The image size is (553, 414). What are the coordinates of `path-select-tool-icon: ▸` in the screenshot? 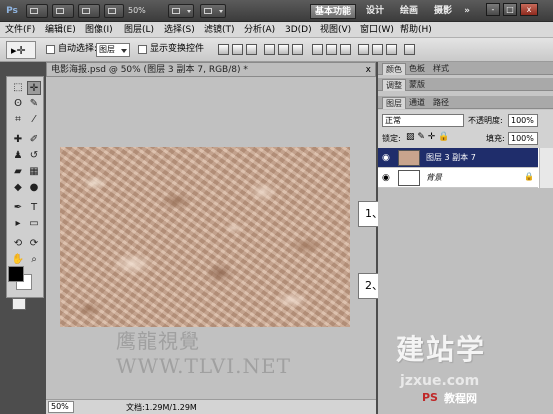 It's located at (18, 224).